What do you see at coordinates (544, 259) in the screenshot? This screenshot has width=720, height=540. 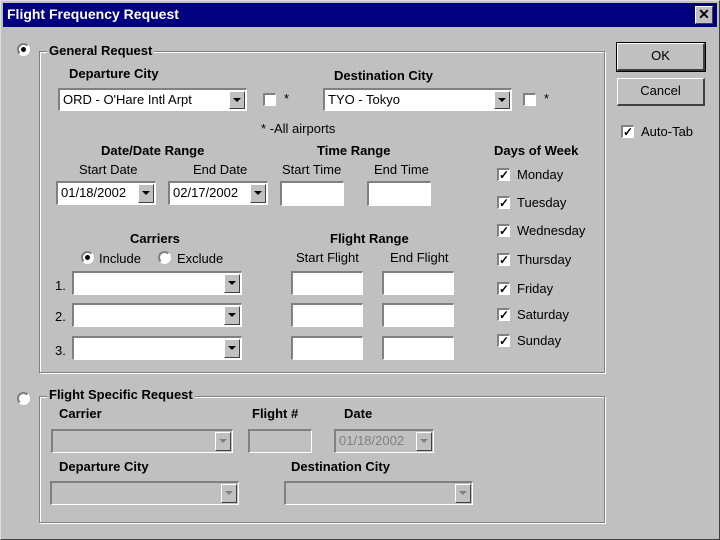 I see `thursday-label: Thursday` at bounding box center [544, 259].